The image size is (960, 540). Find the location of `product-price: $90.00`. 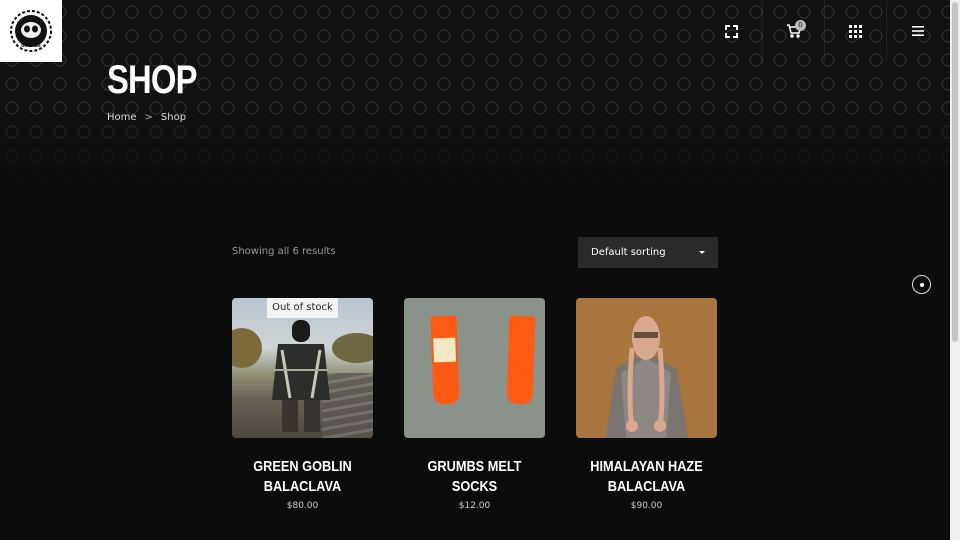

product-price: $90.00 is located at coordinates (646, 506).